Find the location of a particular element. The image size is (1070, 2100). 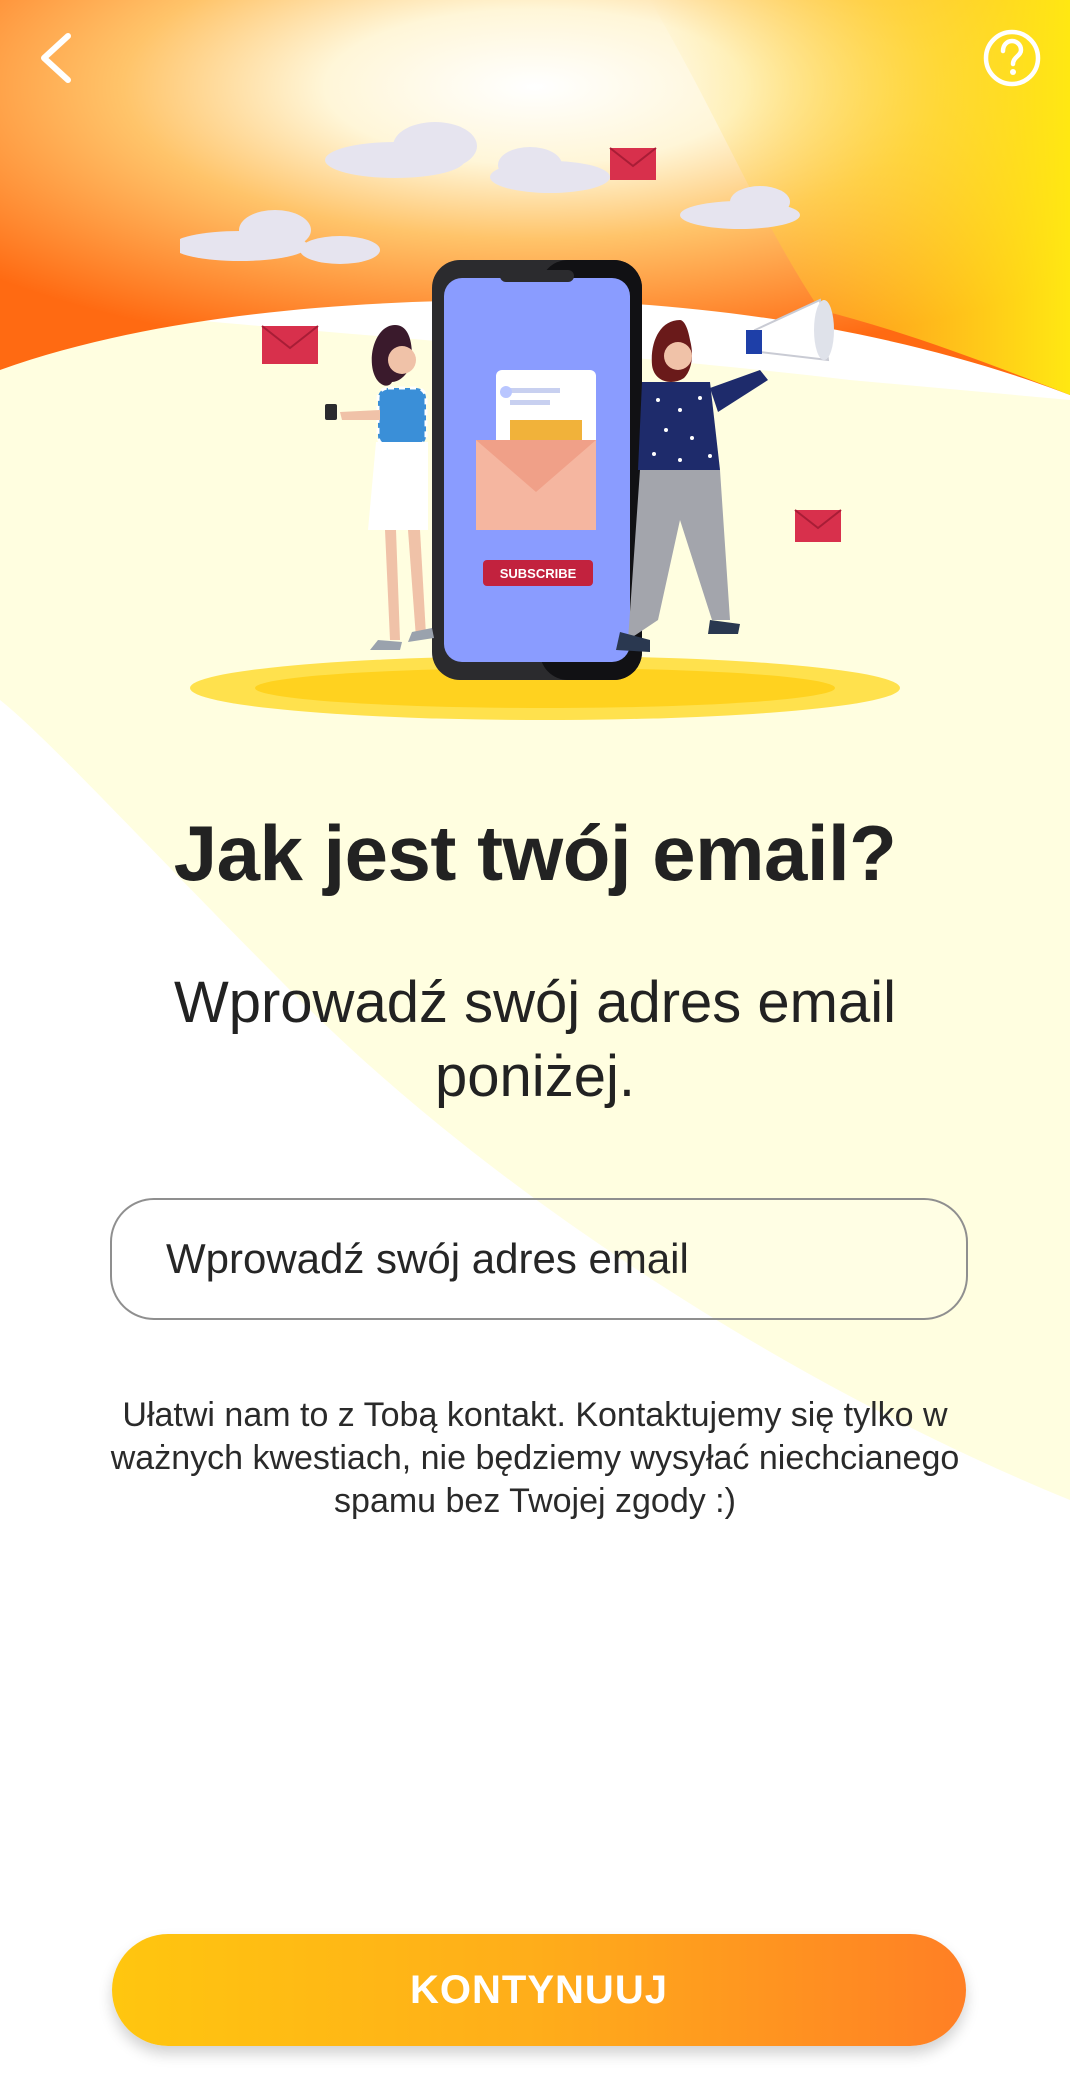

continue-button: KONTYNUUJ is located at coordinates (539, 1990).